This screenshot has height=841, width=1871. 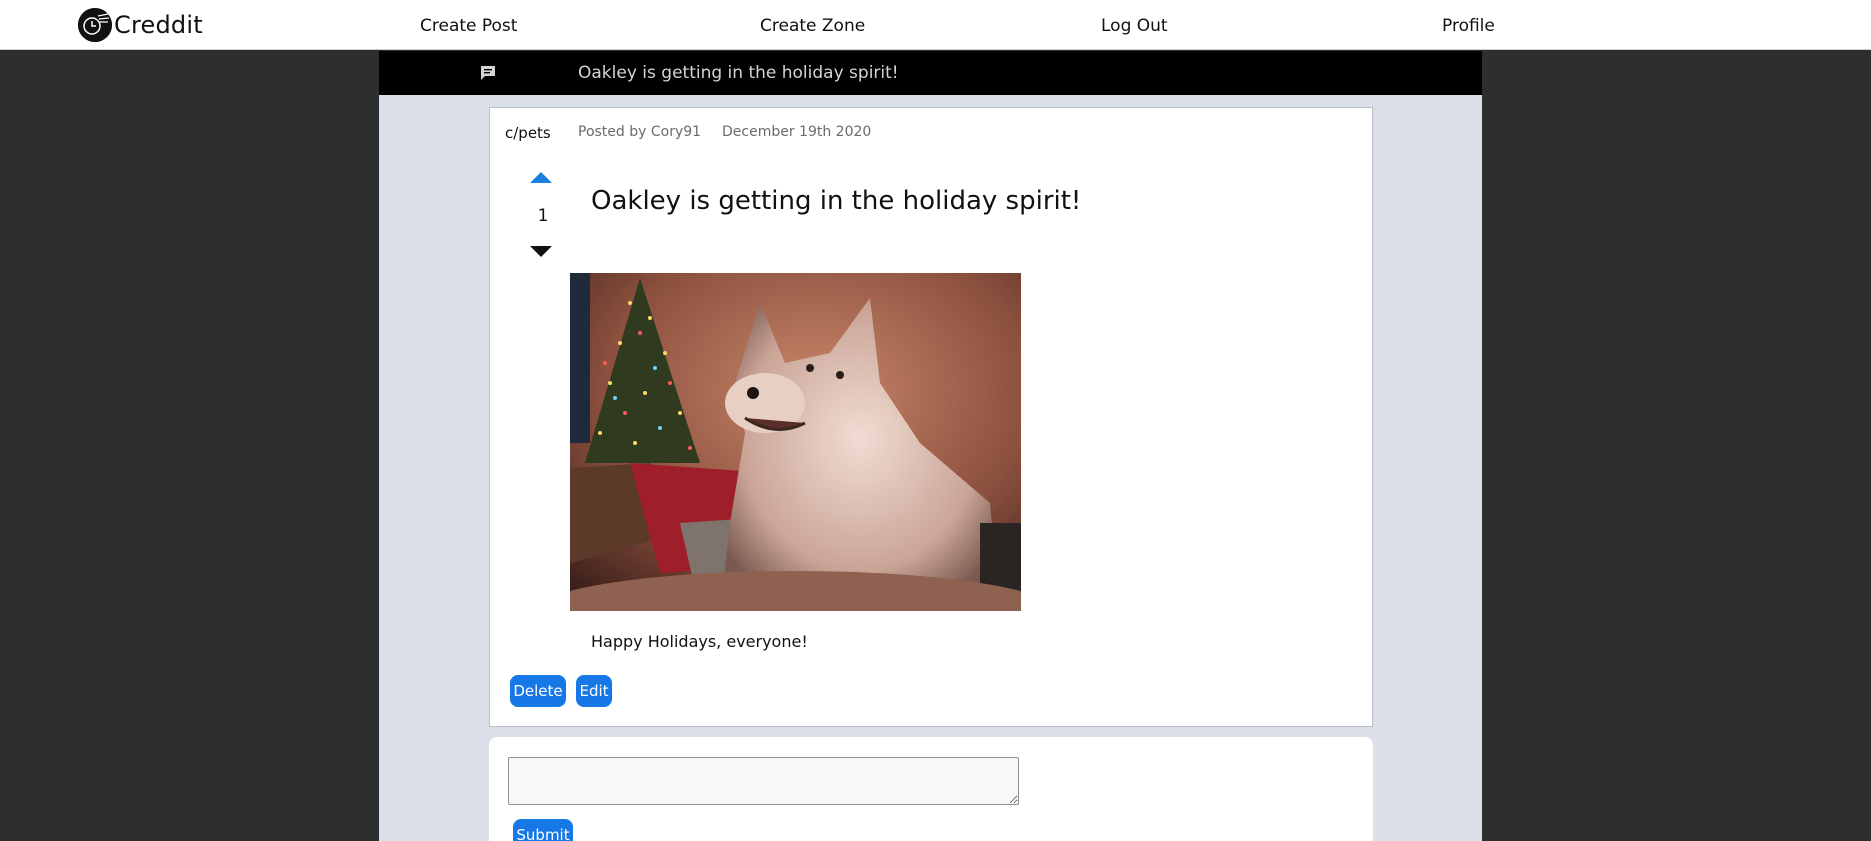 I want to click on post-zone-link: c/pets, so click(x=528, y=133).